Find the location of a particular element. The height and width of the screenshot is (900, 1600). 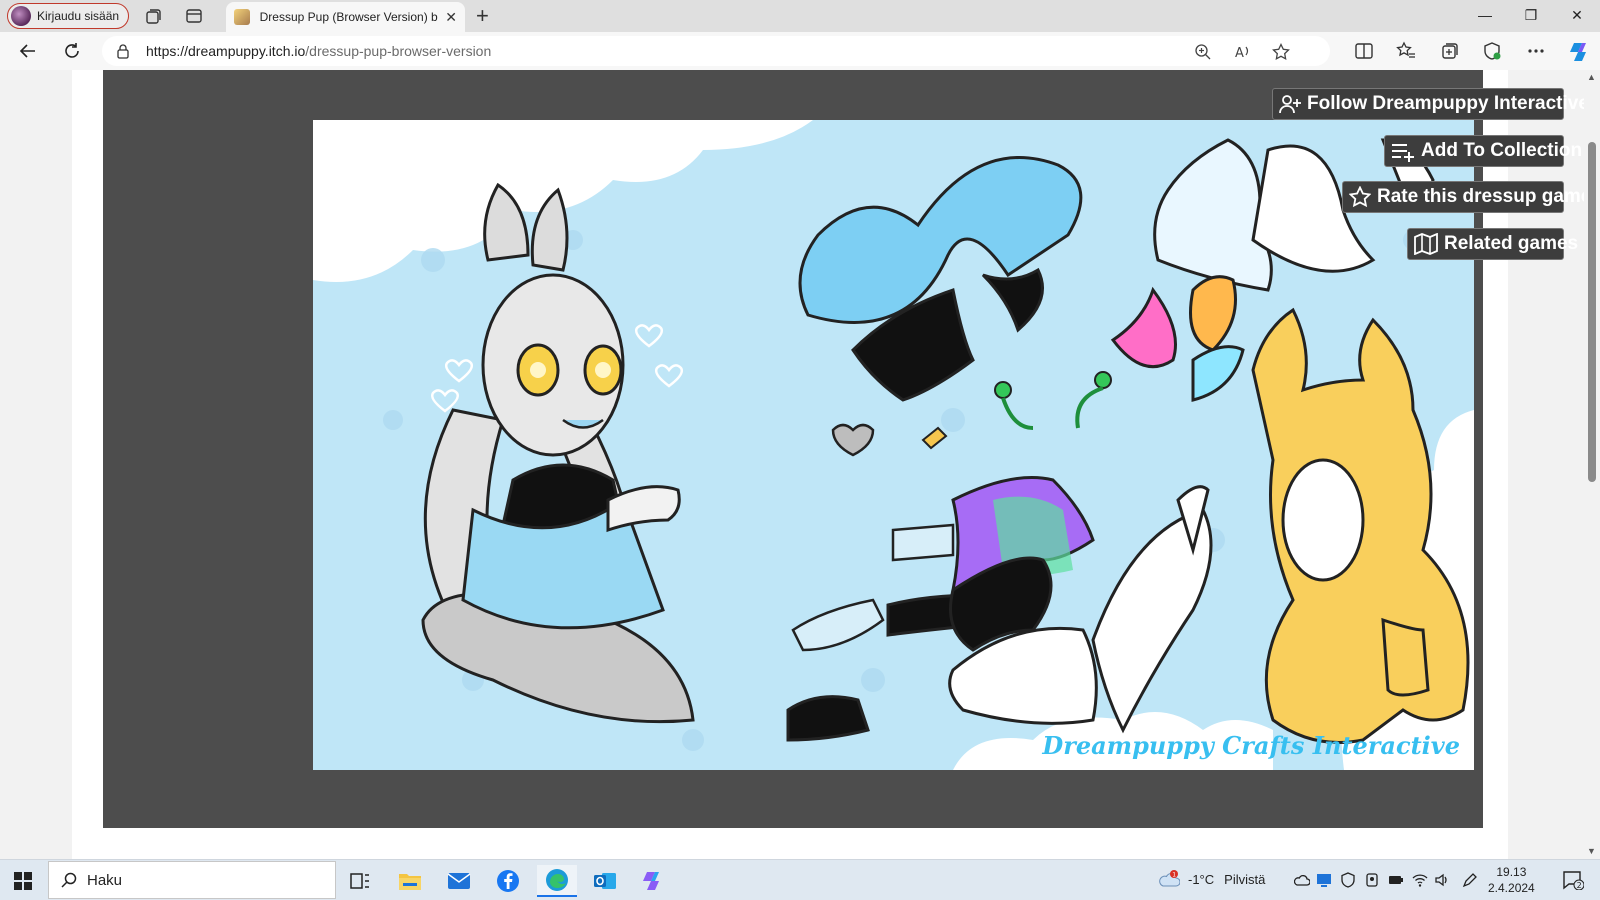

tab-dressup-pup: Dressup Pup (Browser Version) b ✕ is located at coordinates (345, 17).